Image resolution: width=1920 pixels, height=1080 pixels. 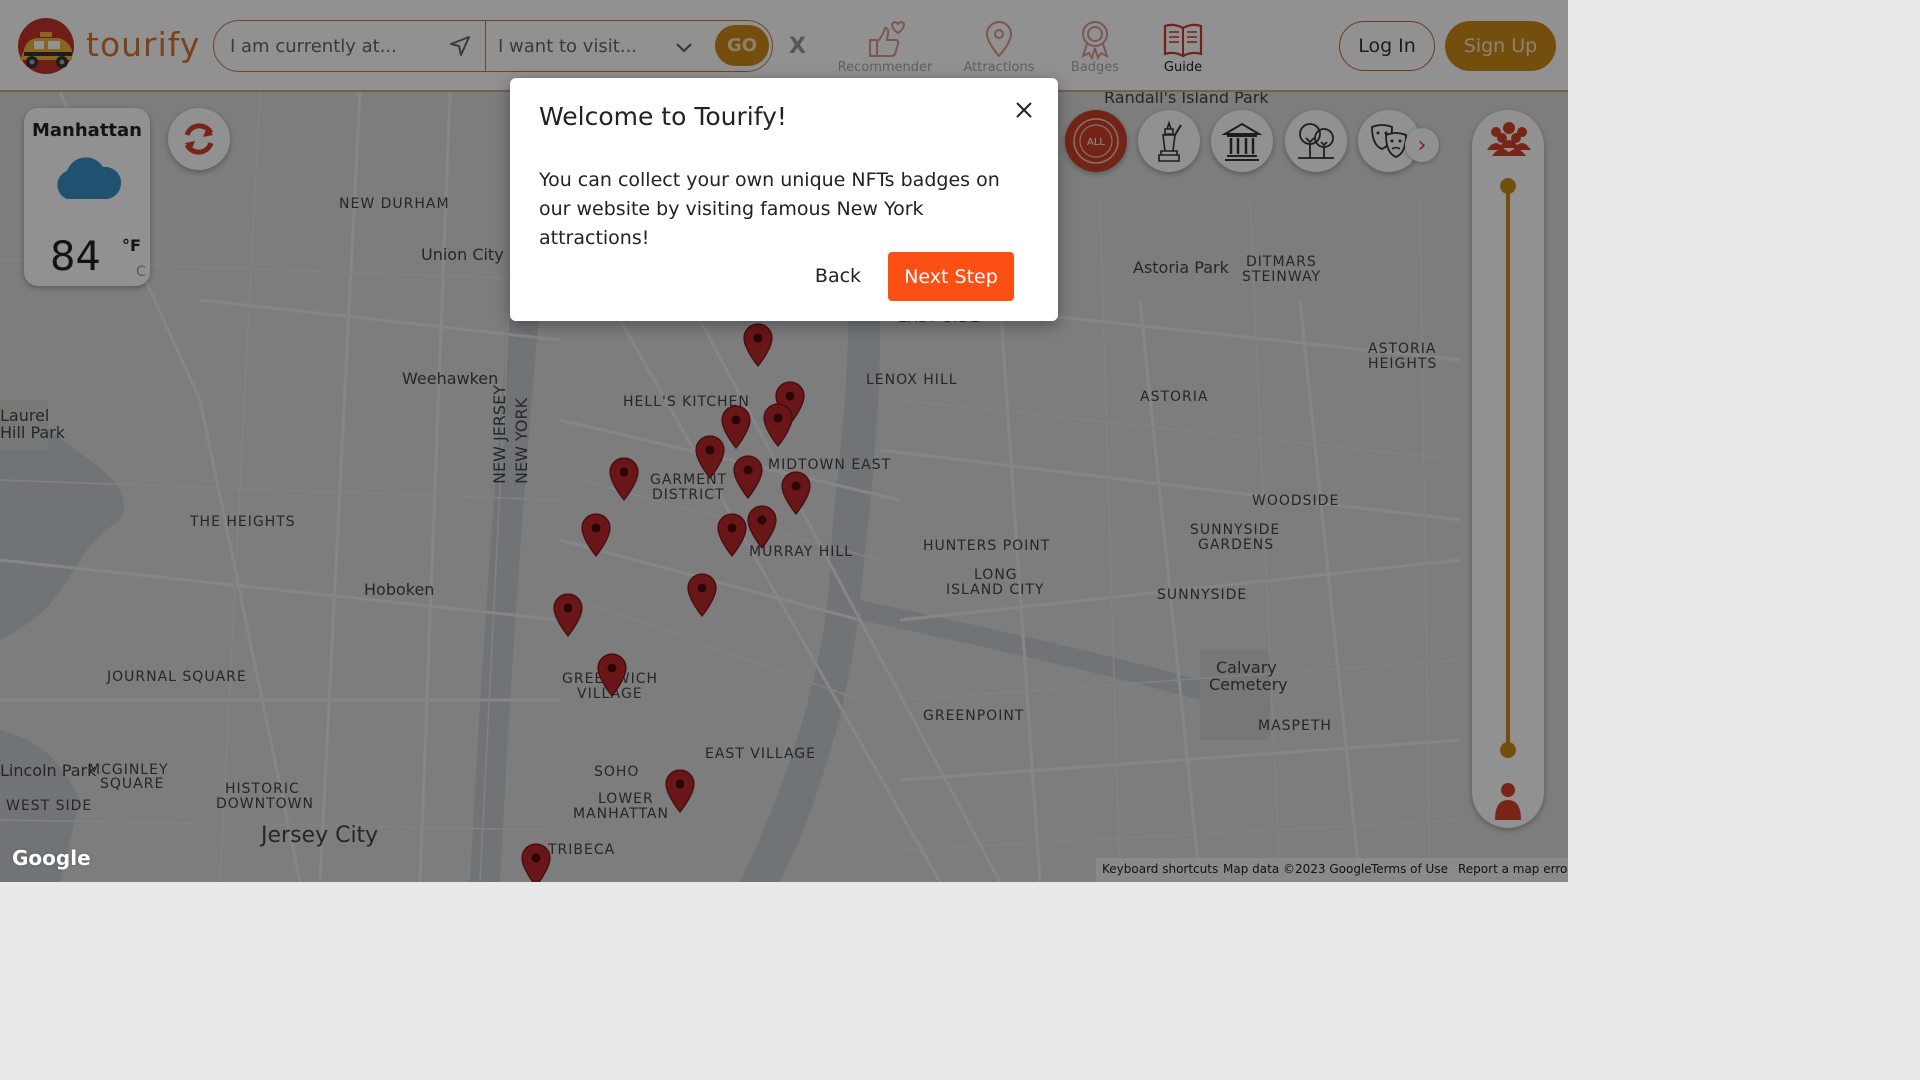 What do you see at coordinates (1181, 267) in the screenshot?
I see `place-label: Astoria Park` at bounding box center [1181, 267].